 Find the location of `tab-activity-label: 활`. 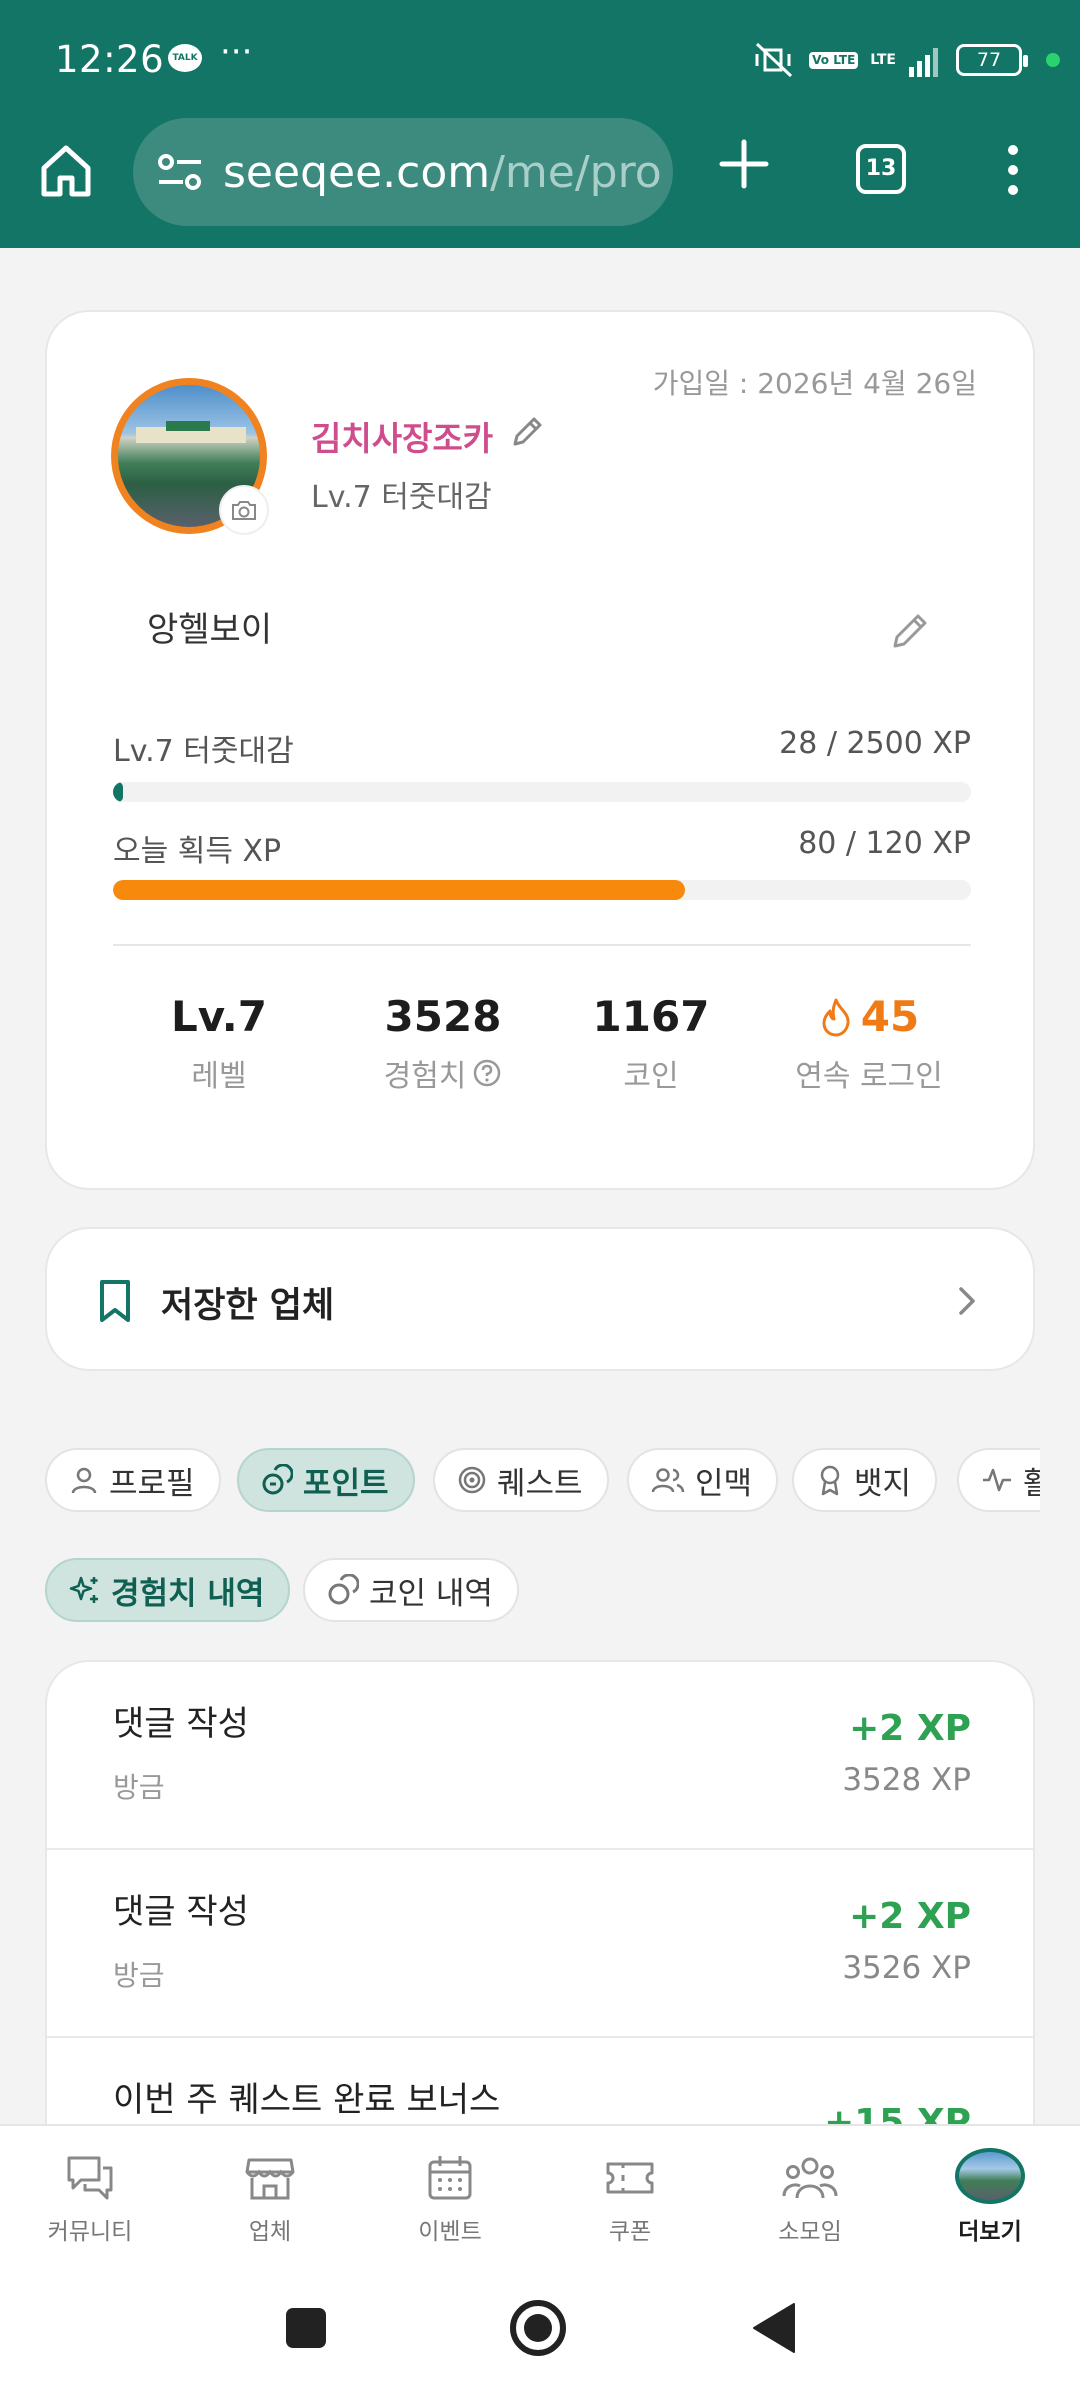

tab-activity-label: 활 is located at coordinates (1031, 1483).